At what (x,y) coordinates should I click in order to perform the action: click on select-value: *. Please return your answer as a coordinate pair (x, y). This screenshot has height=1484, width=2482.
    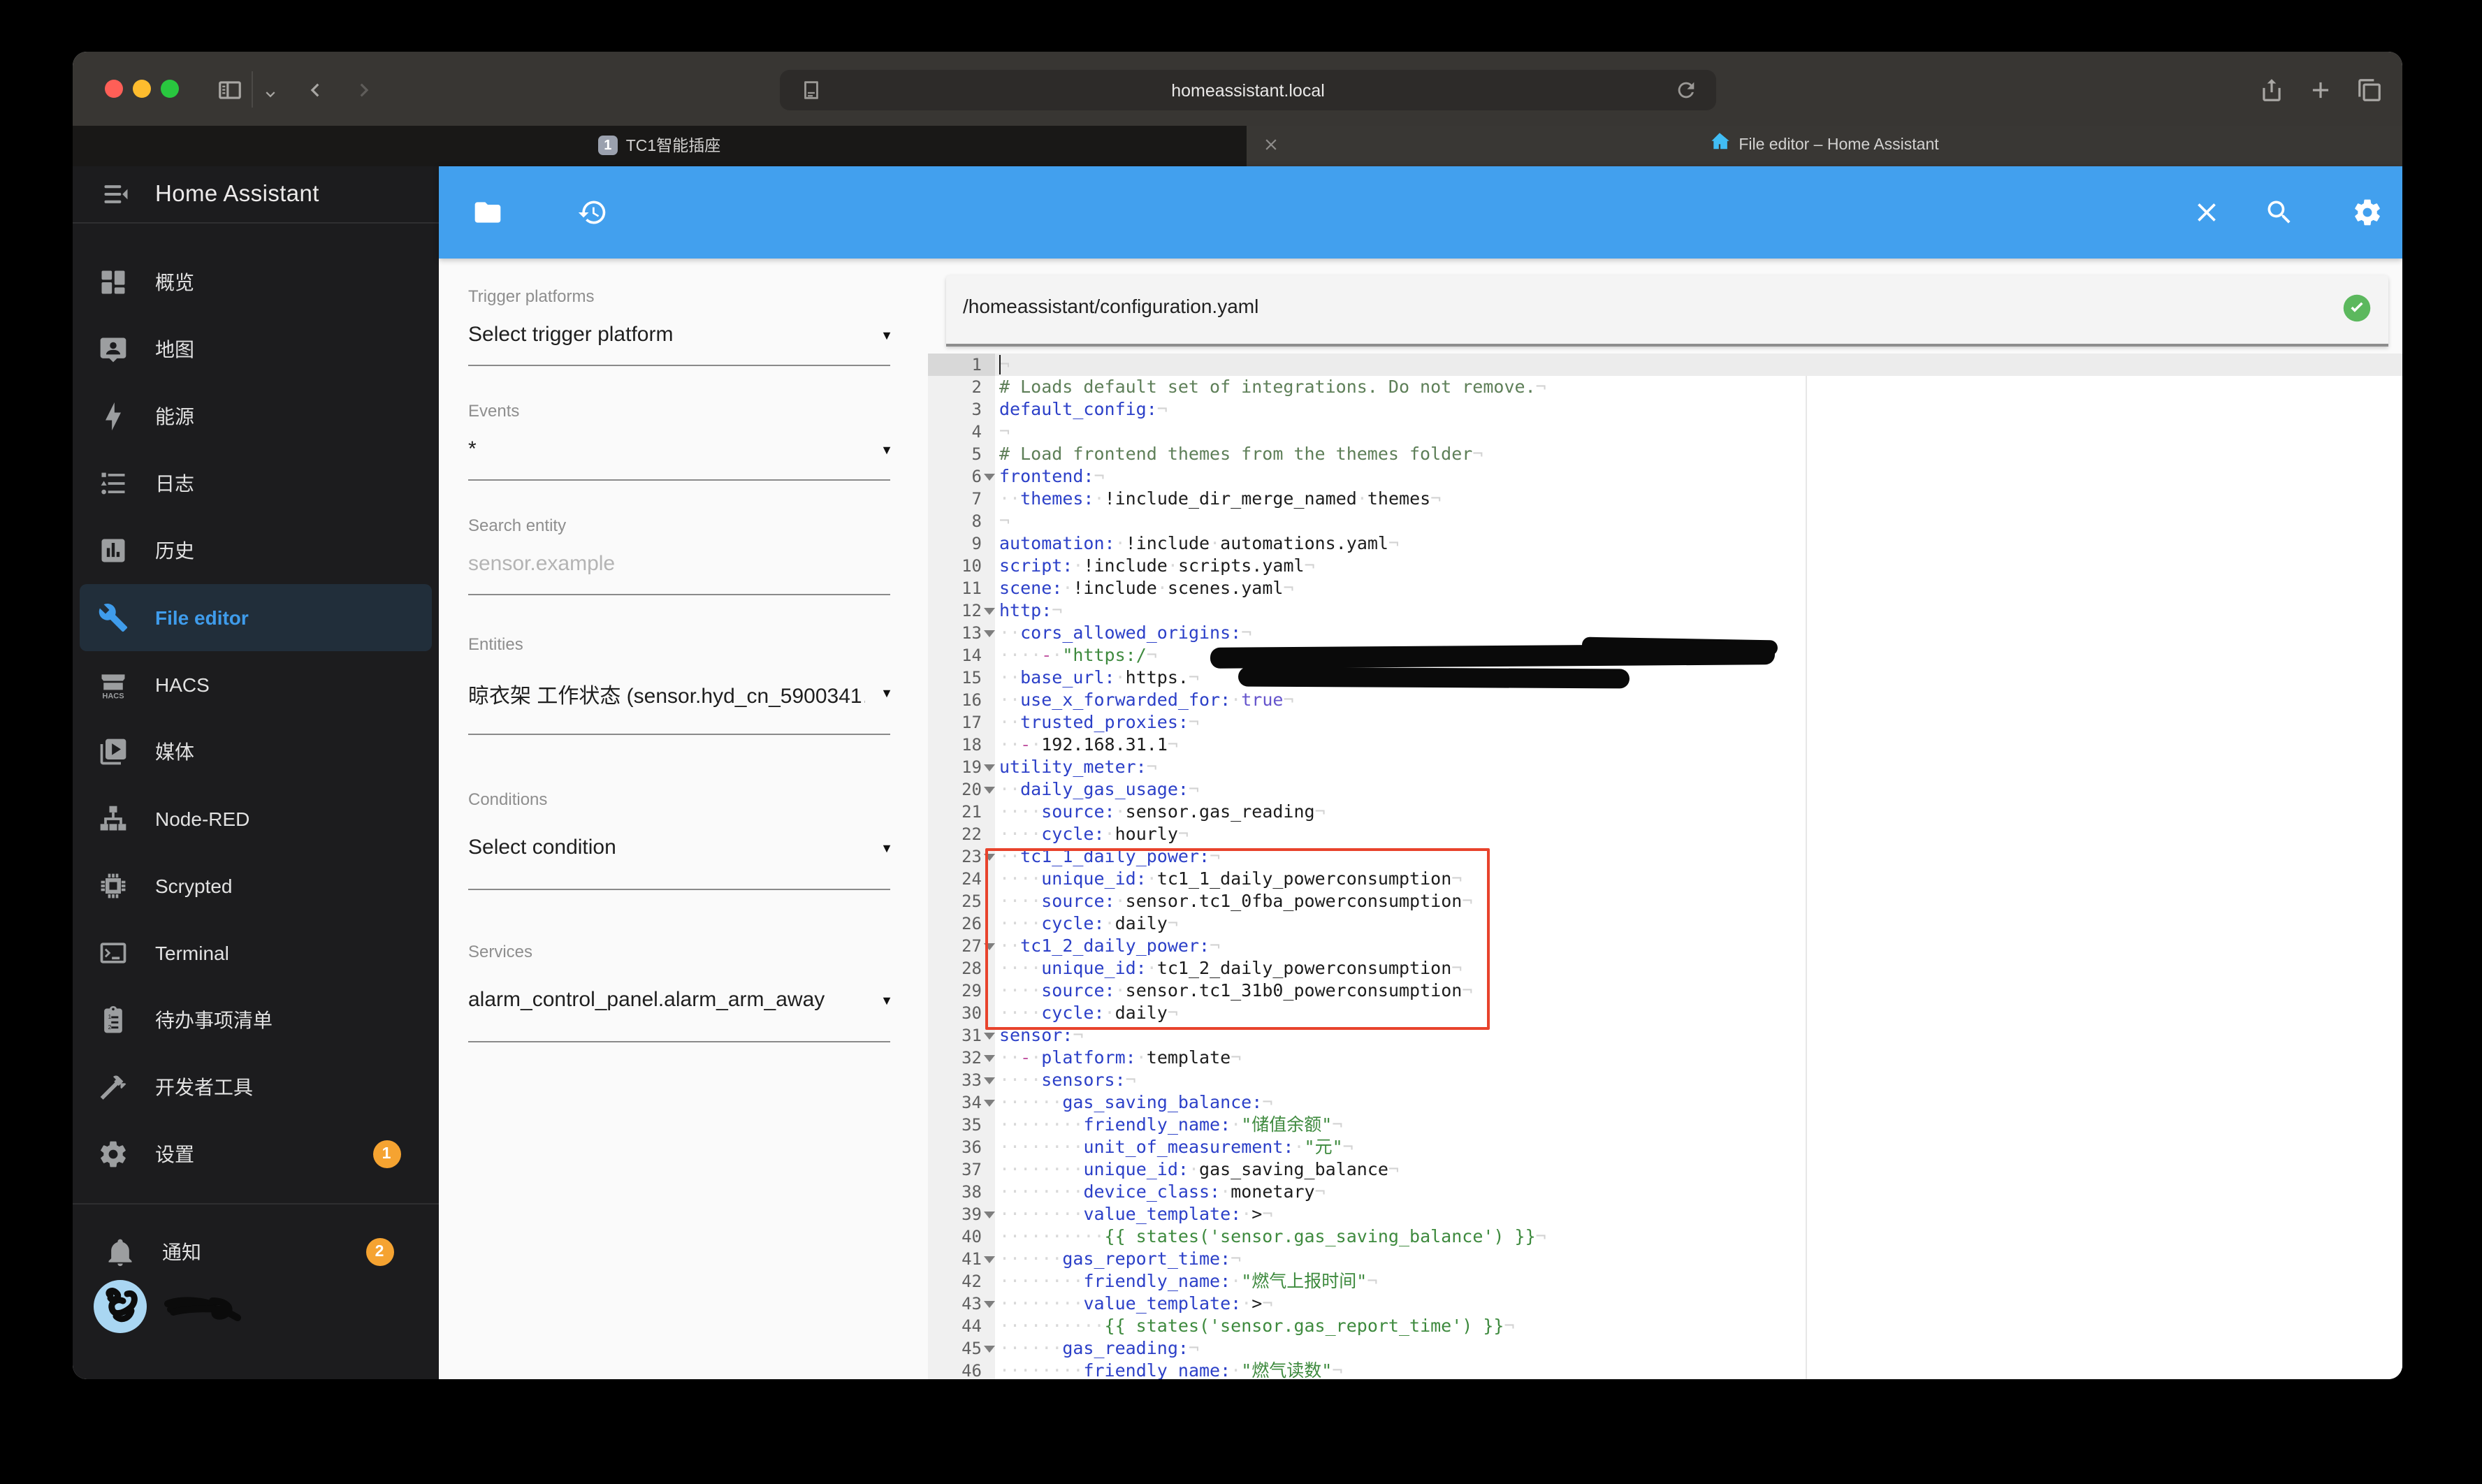
    Looking at the image, I should click on (666, 448).